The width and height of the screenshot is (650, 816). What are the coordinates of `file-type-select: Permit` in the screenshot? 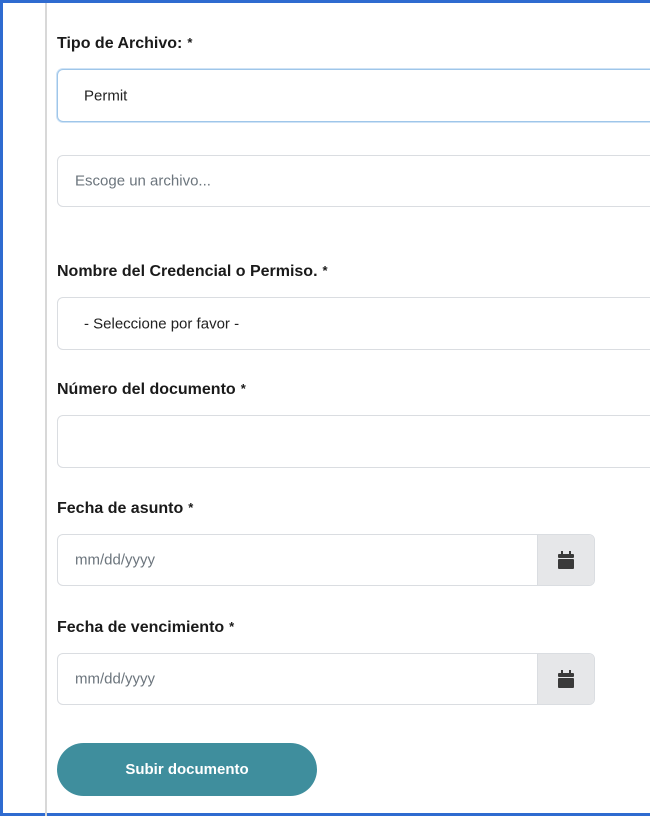 It's located at (353, 95).